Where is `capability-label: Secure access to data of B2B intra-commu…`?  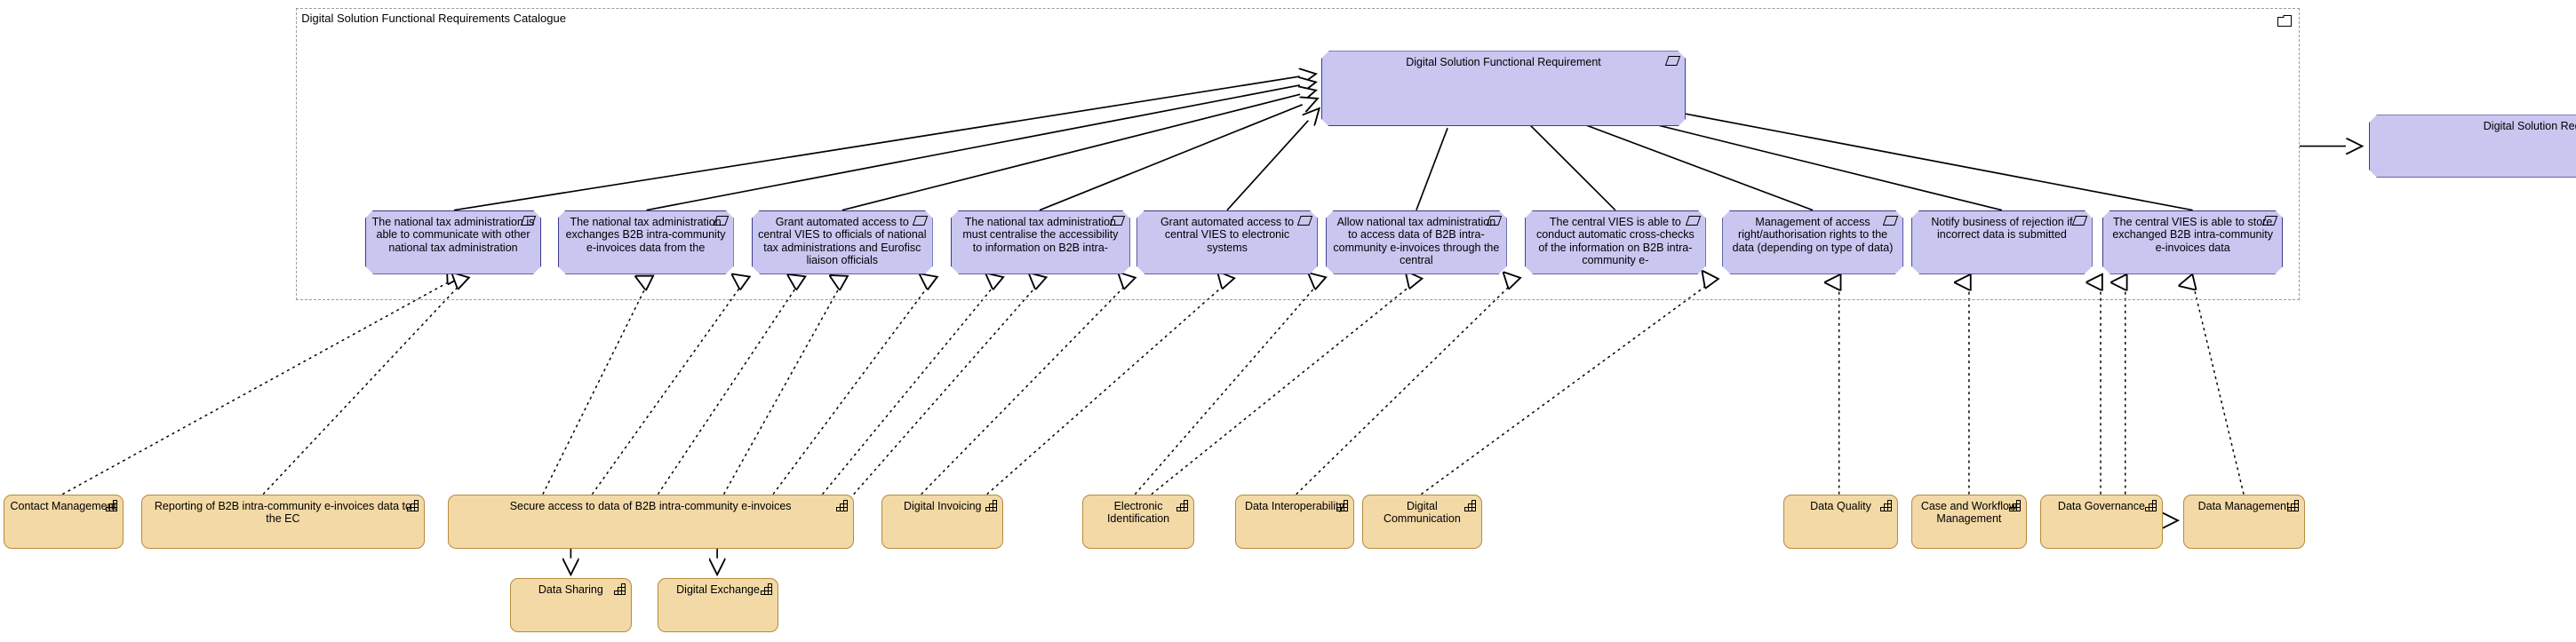 capability-label: Secure access to data of B2B intra-commu… is located at coordinates (650, 505).